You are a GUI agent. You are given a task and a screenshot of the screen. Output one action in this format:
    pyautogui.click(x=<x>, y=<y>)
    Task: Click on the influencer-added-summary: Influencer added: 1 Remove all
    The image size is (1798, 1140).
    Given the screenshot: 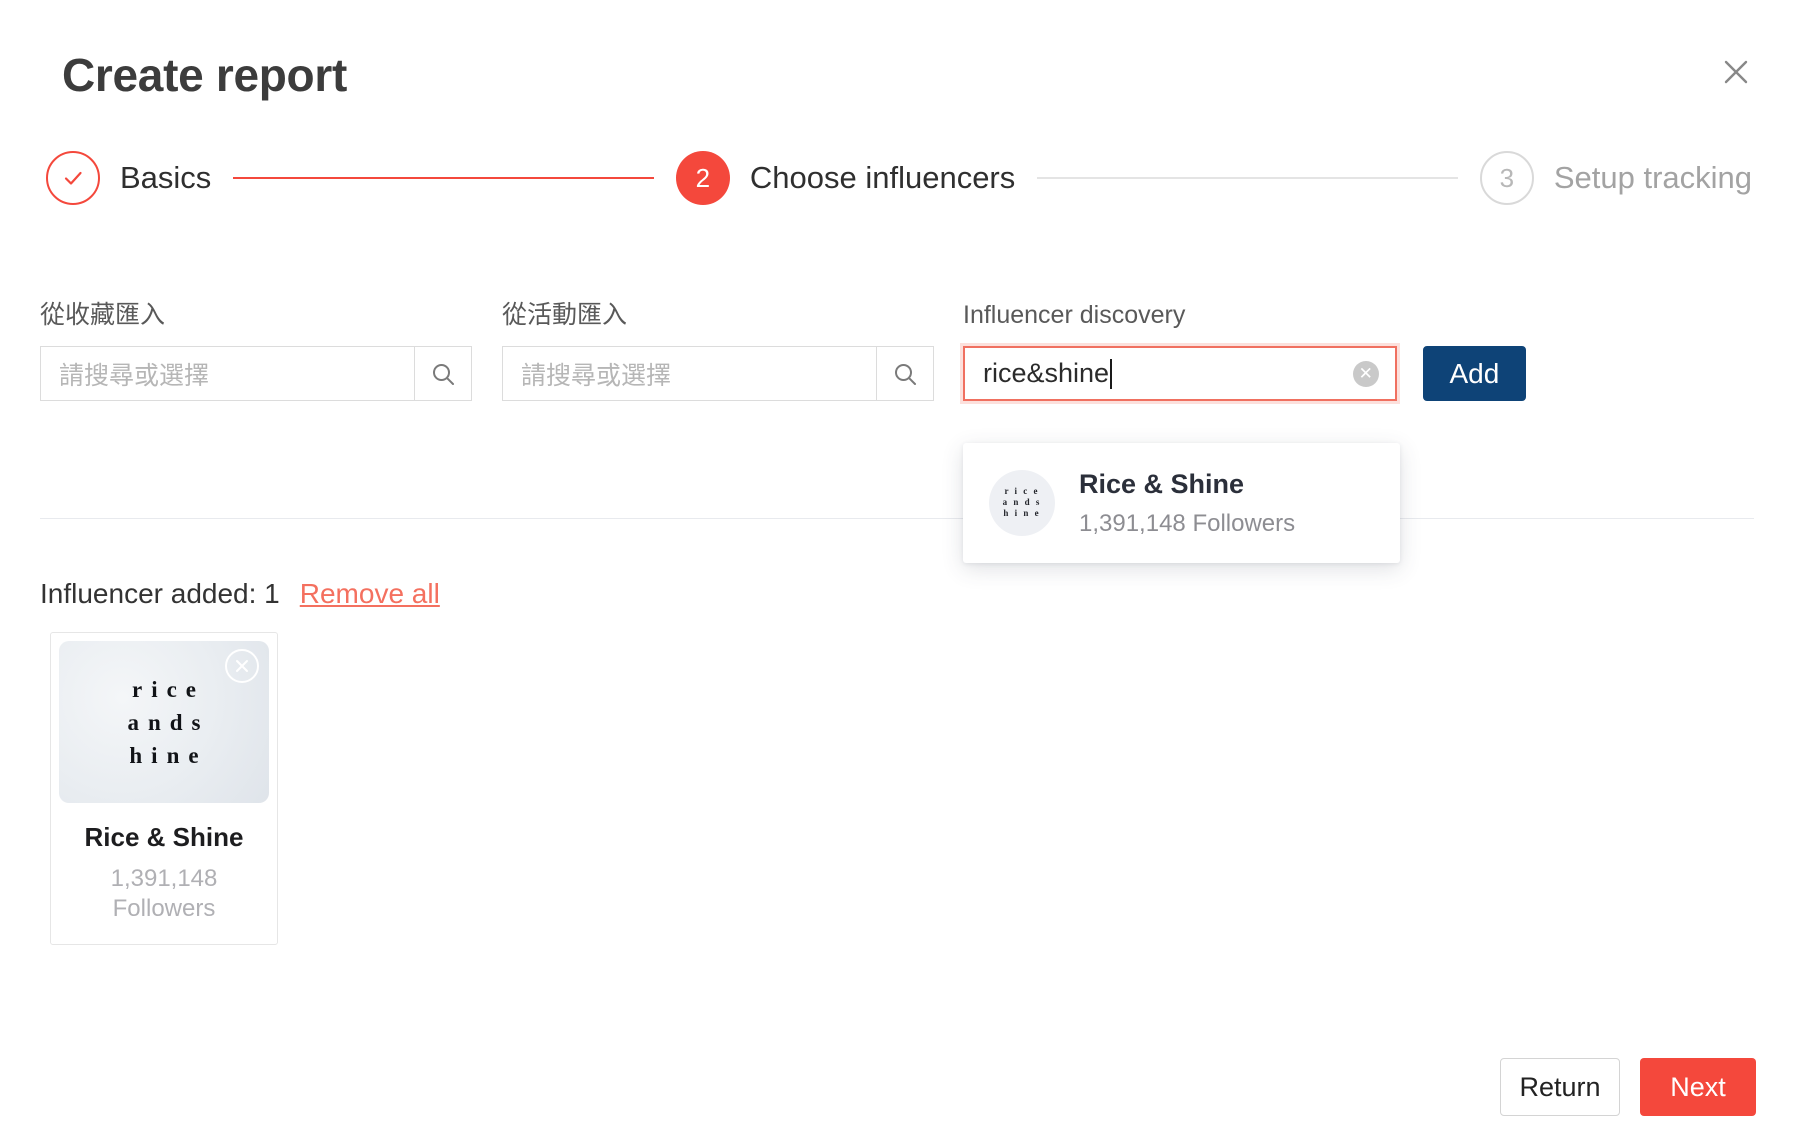 What is the action you would take?
    pyautogui.click(x=240, y=594)
    